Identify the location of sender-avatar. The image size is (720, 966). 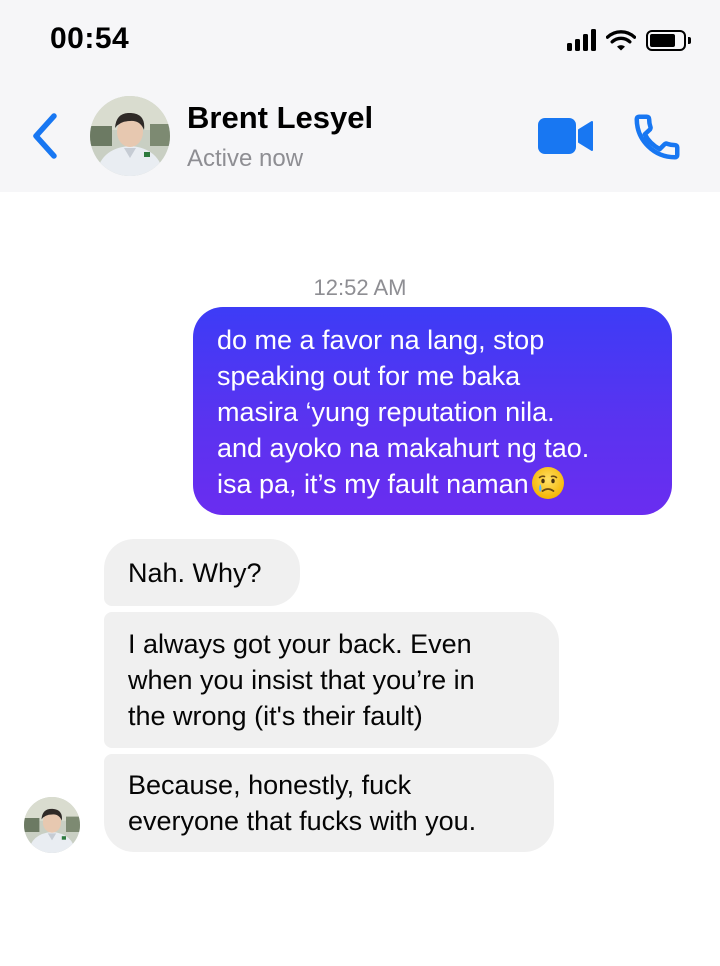
(52, 825).